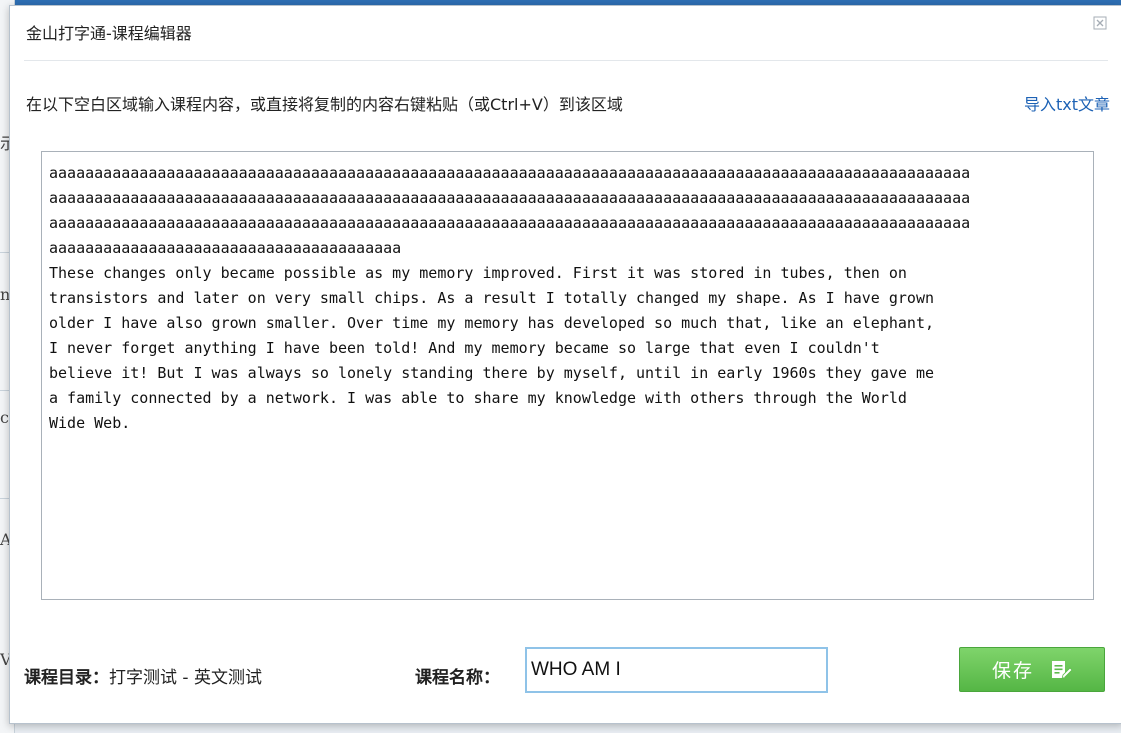 This screenshot has height=733, width=1121. What do you see at coordinates (1012, 671) in the screenshot?
I see `save-button-label: 保存` at bounding box center [1012, 671].